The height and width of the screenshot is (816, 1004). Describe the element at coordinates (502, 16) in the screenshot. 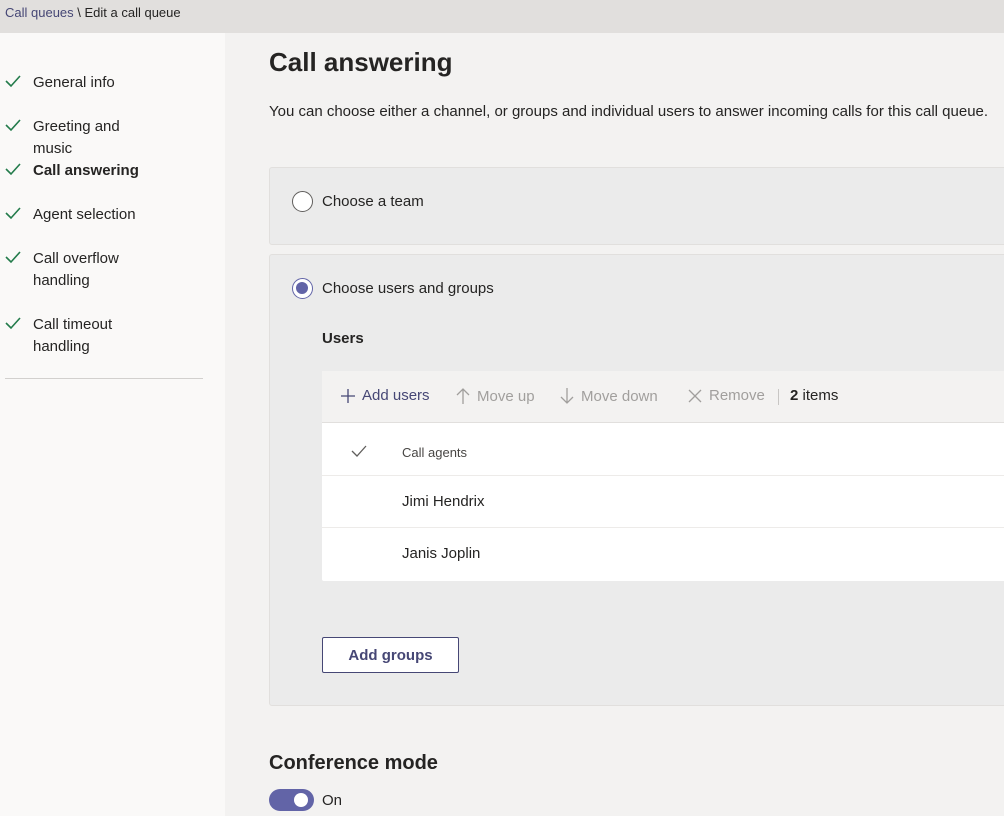

I see `breadcrumb: Call queues \ Edit a call queue` at that location.